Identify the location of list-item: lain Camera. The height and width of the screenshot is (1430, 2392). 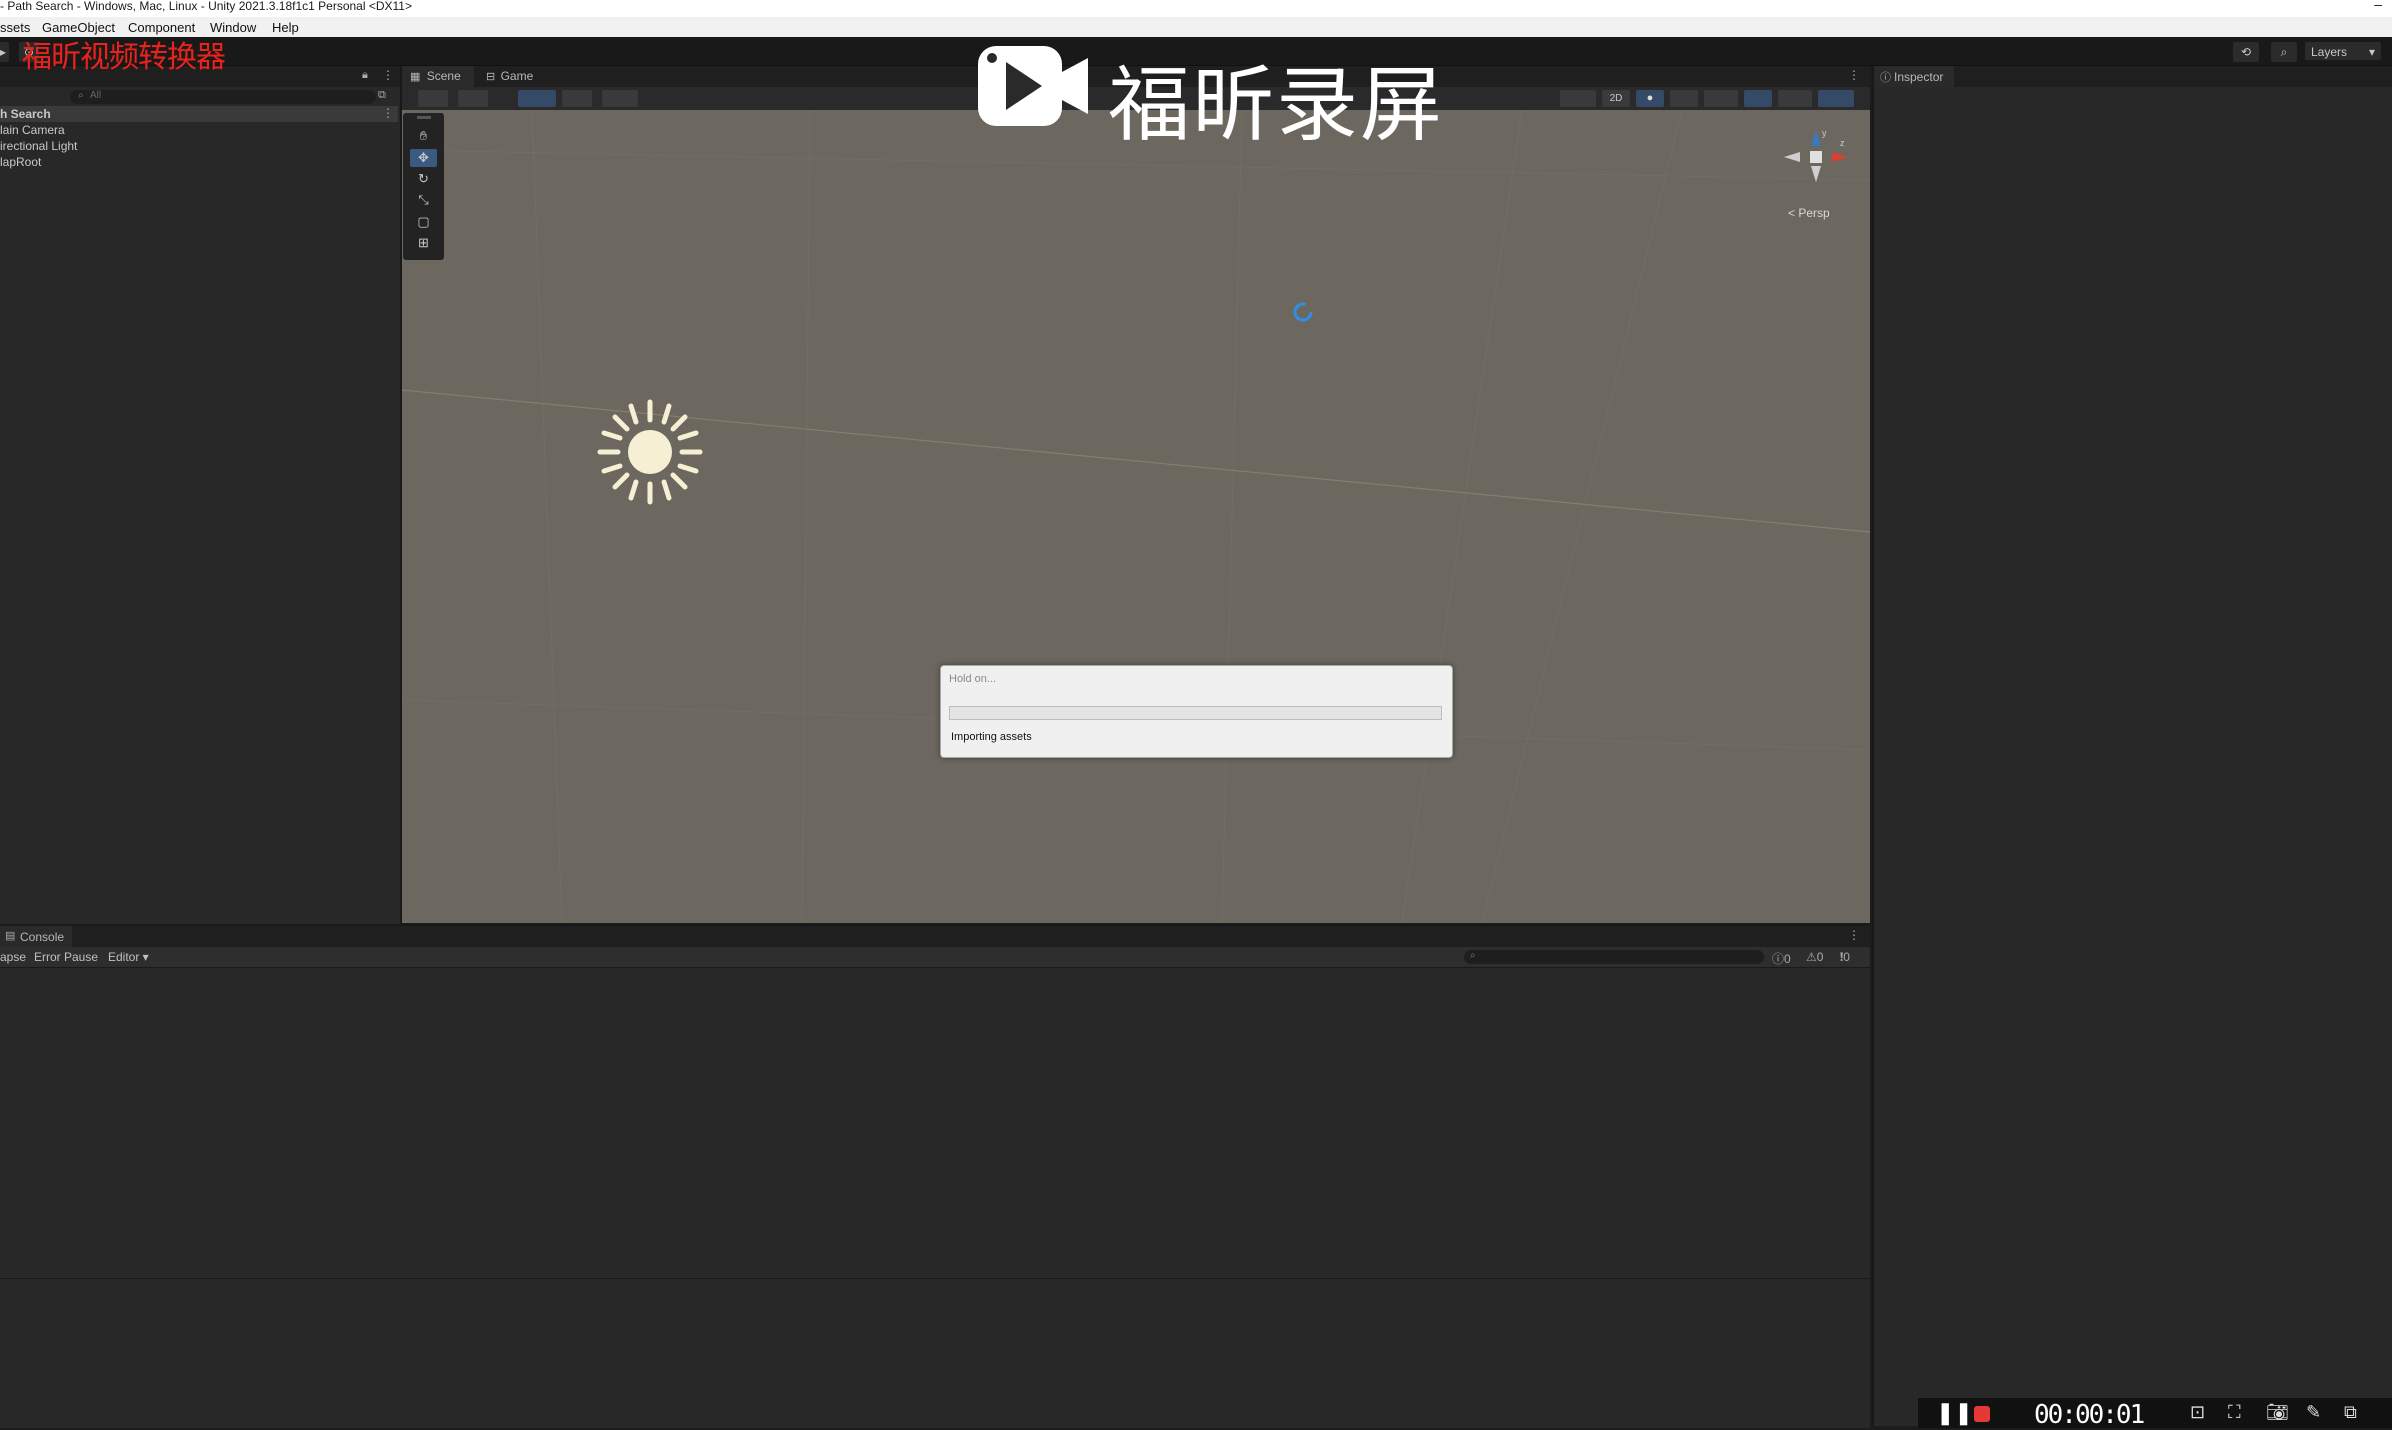
(32, 130).